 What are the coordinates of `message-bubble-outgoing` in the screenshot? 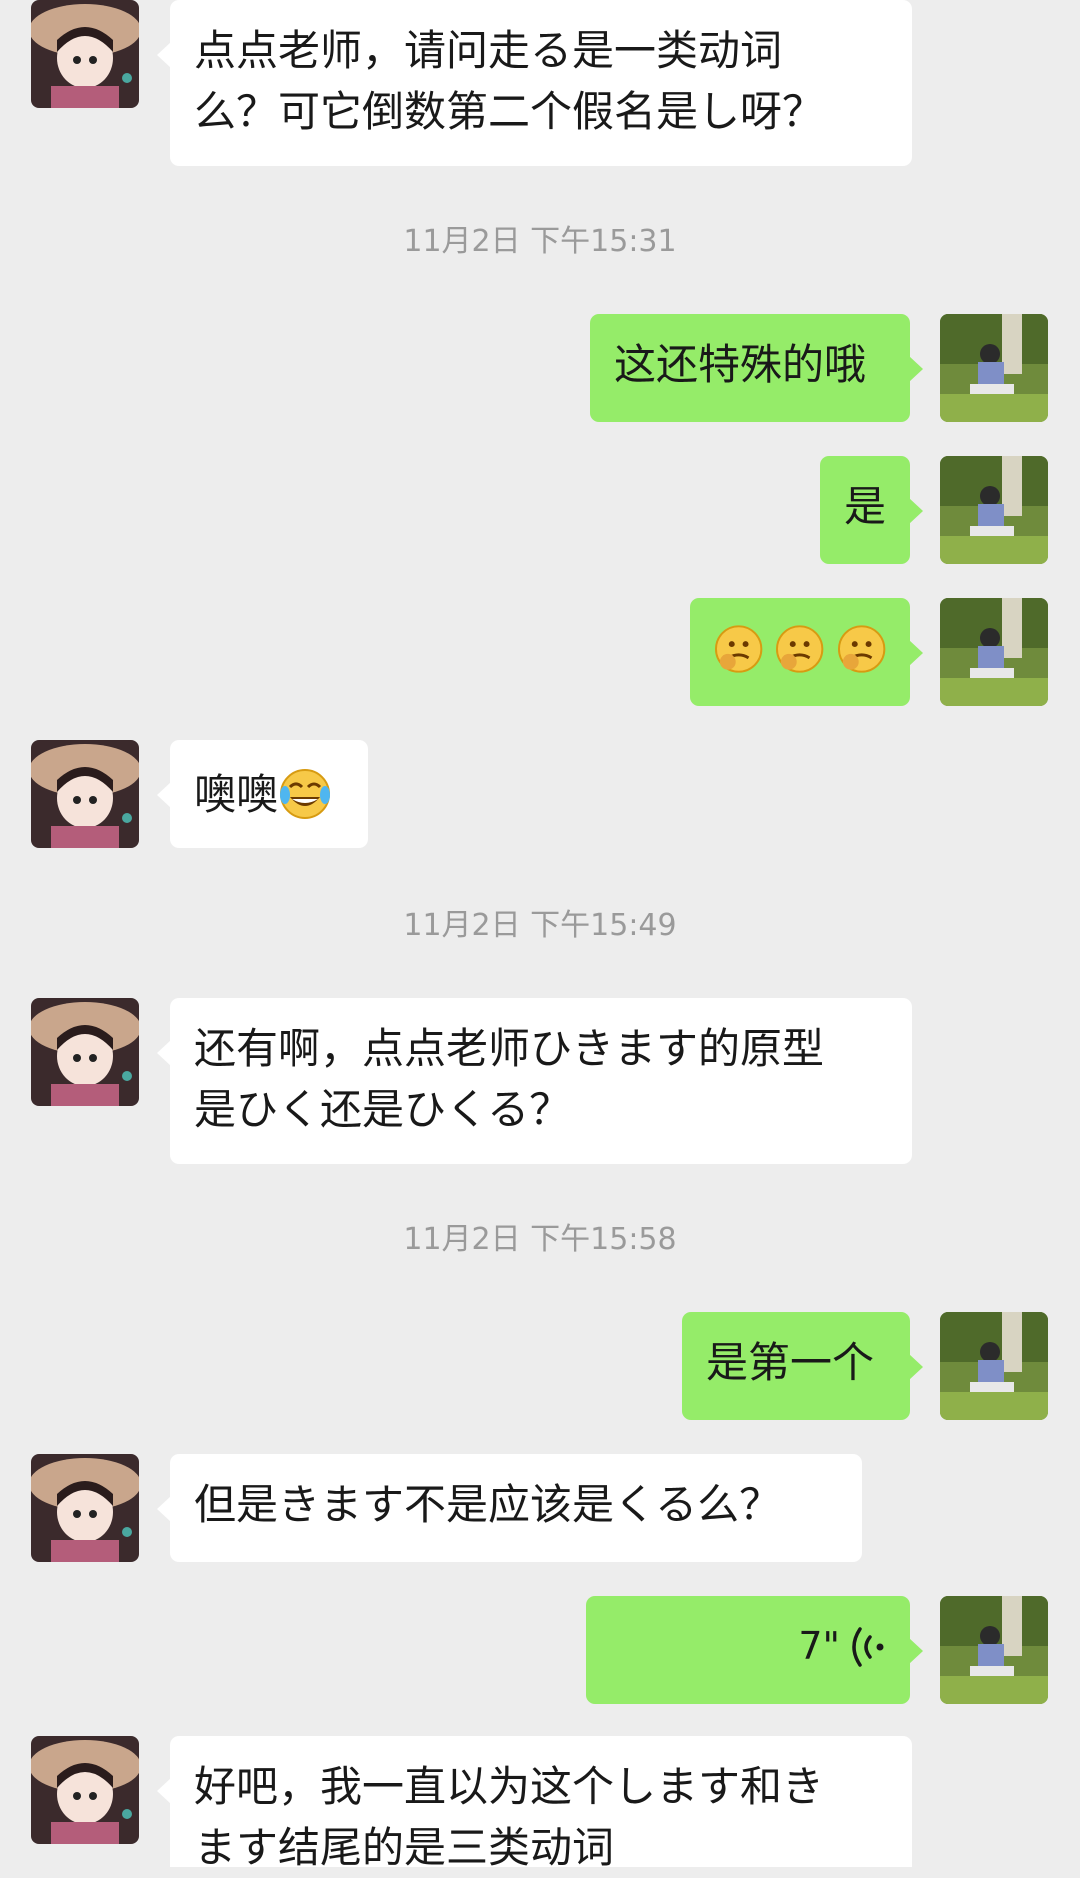 It's located at (806, 652).